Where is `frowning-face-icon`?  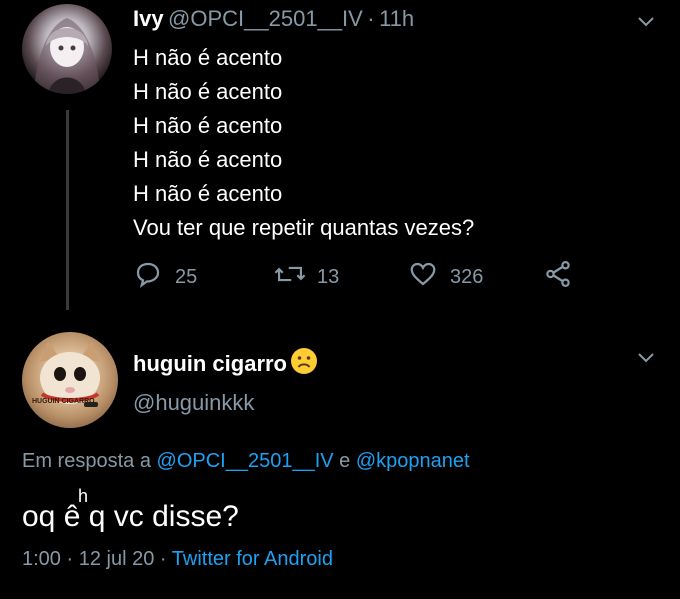 frowning-face-icon is located at coordinates (304, 363).